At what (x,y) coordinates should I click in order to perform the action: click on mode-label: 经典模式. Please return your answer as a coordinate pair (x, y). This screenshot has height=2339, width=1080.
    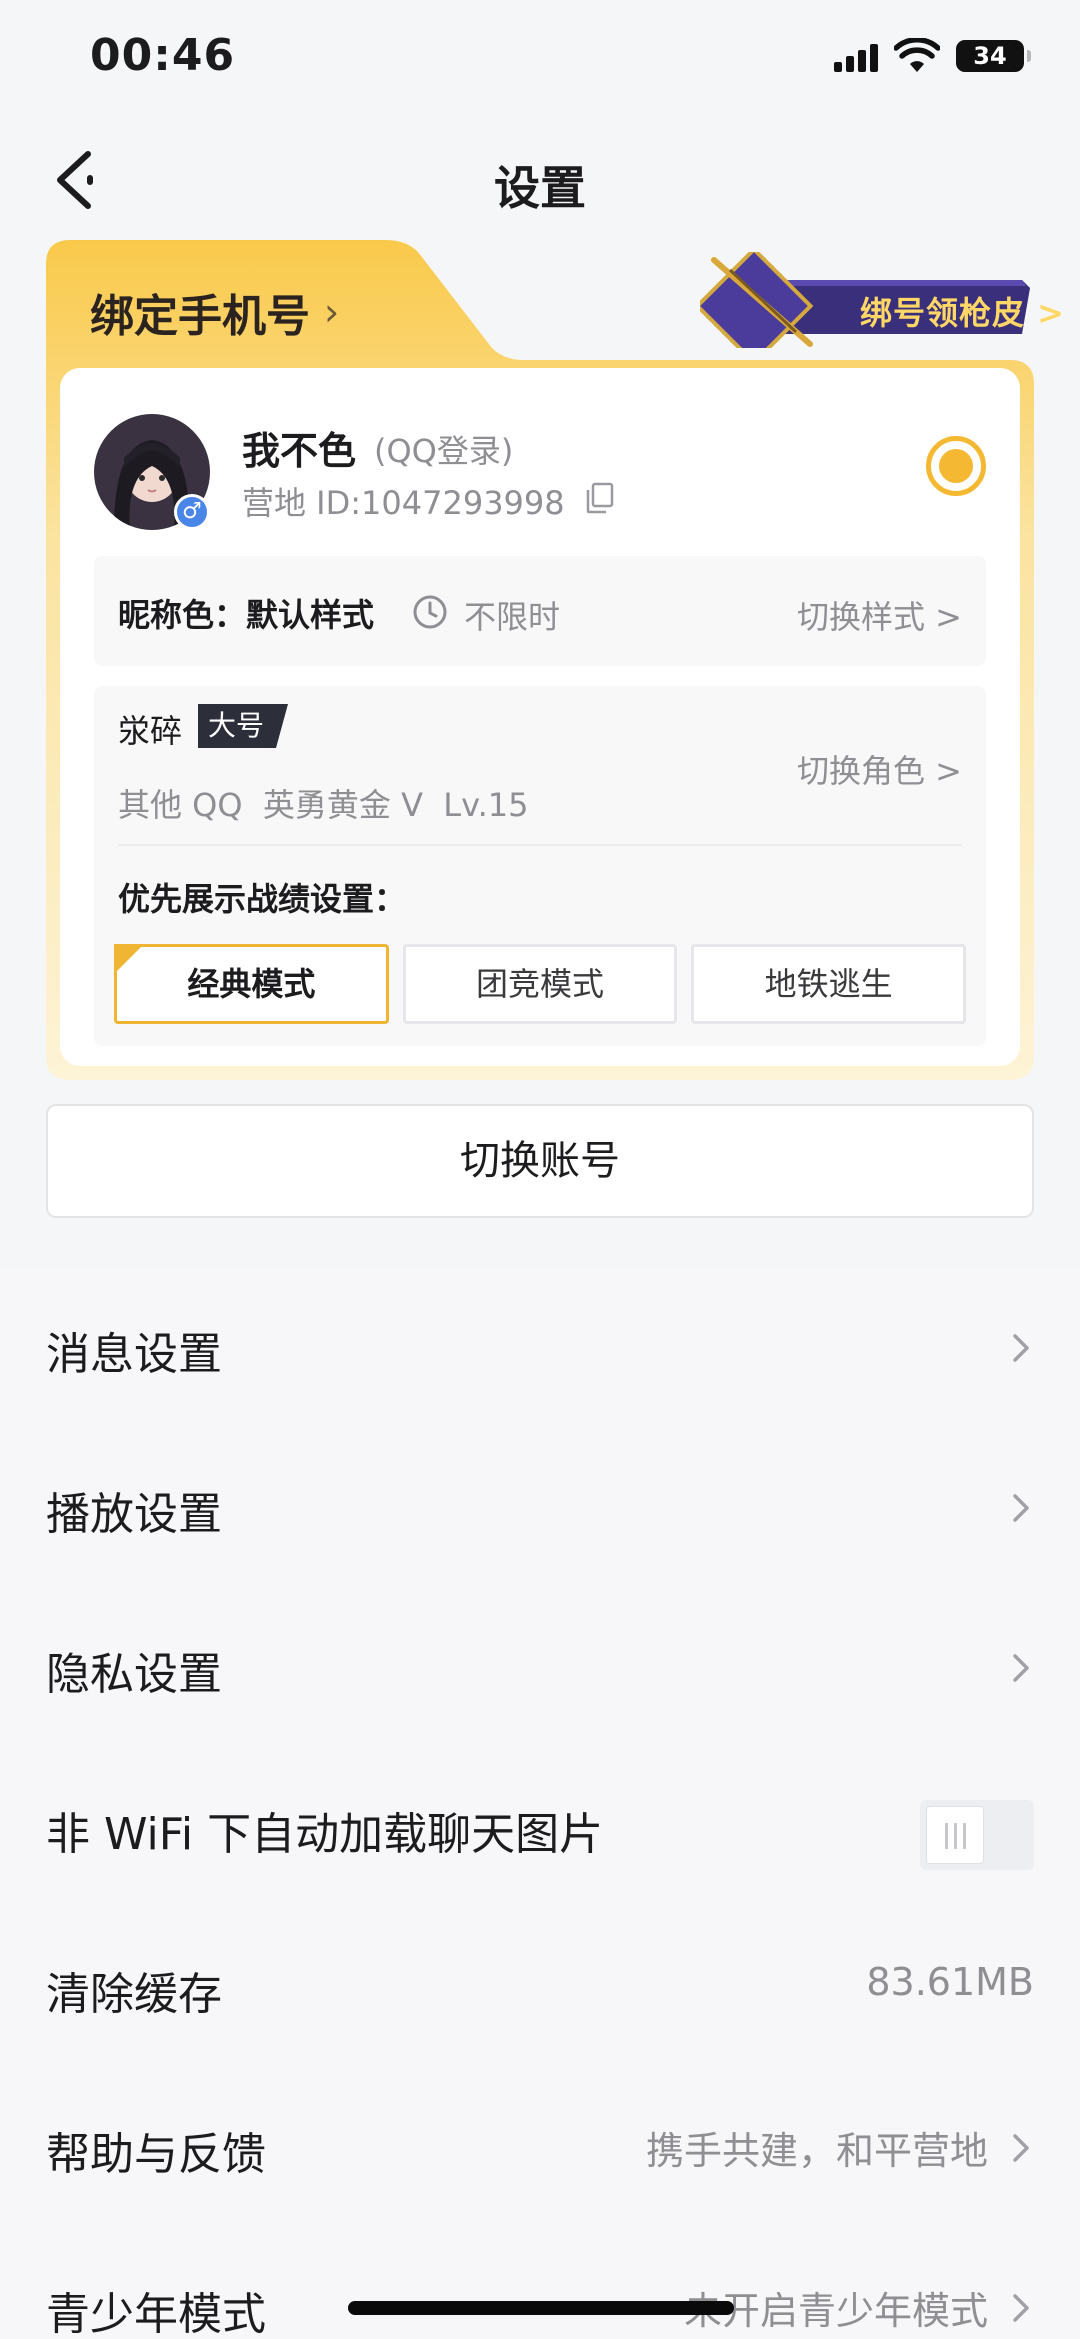
    Looking at the image, I should click on (251, 984).